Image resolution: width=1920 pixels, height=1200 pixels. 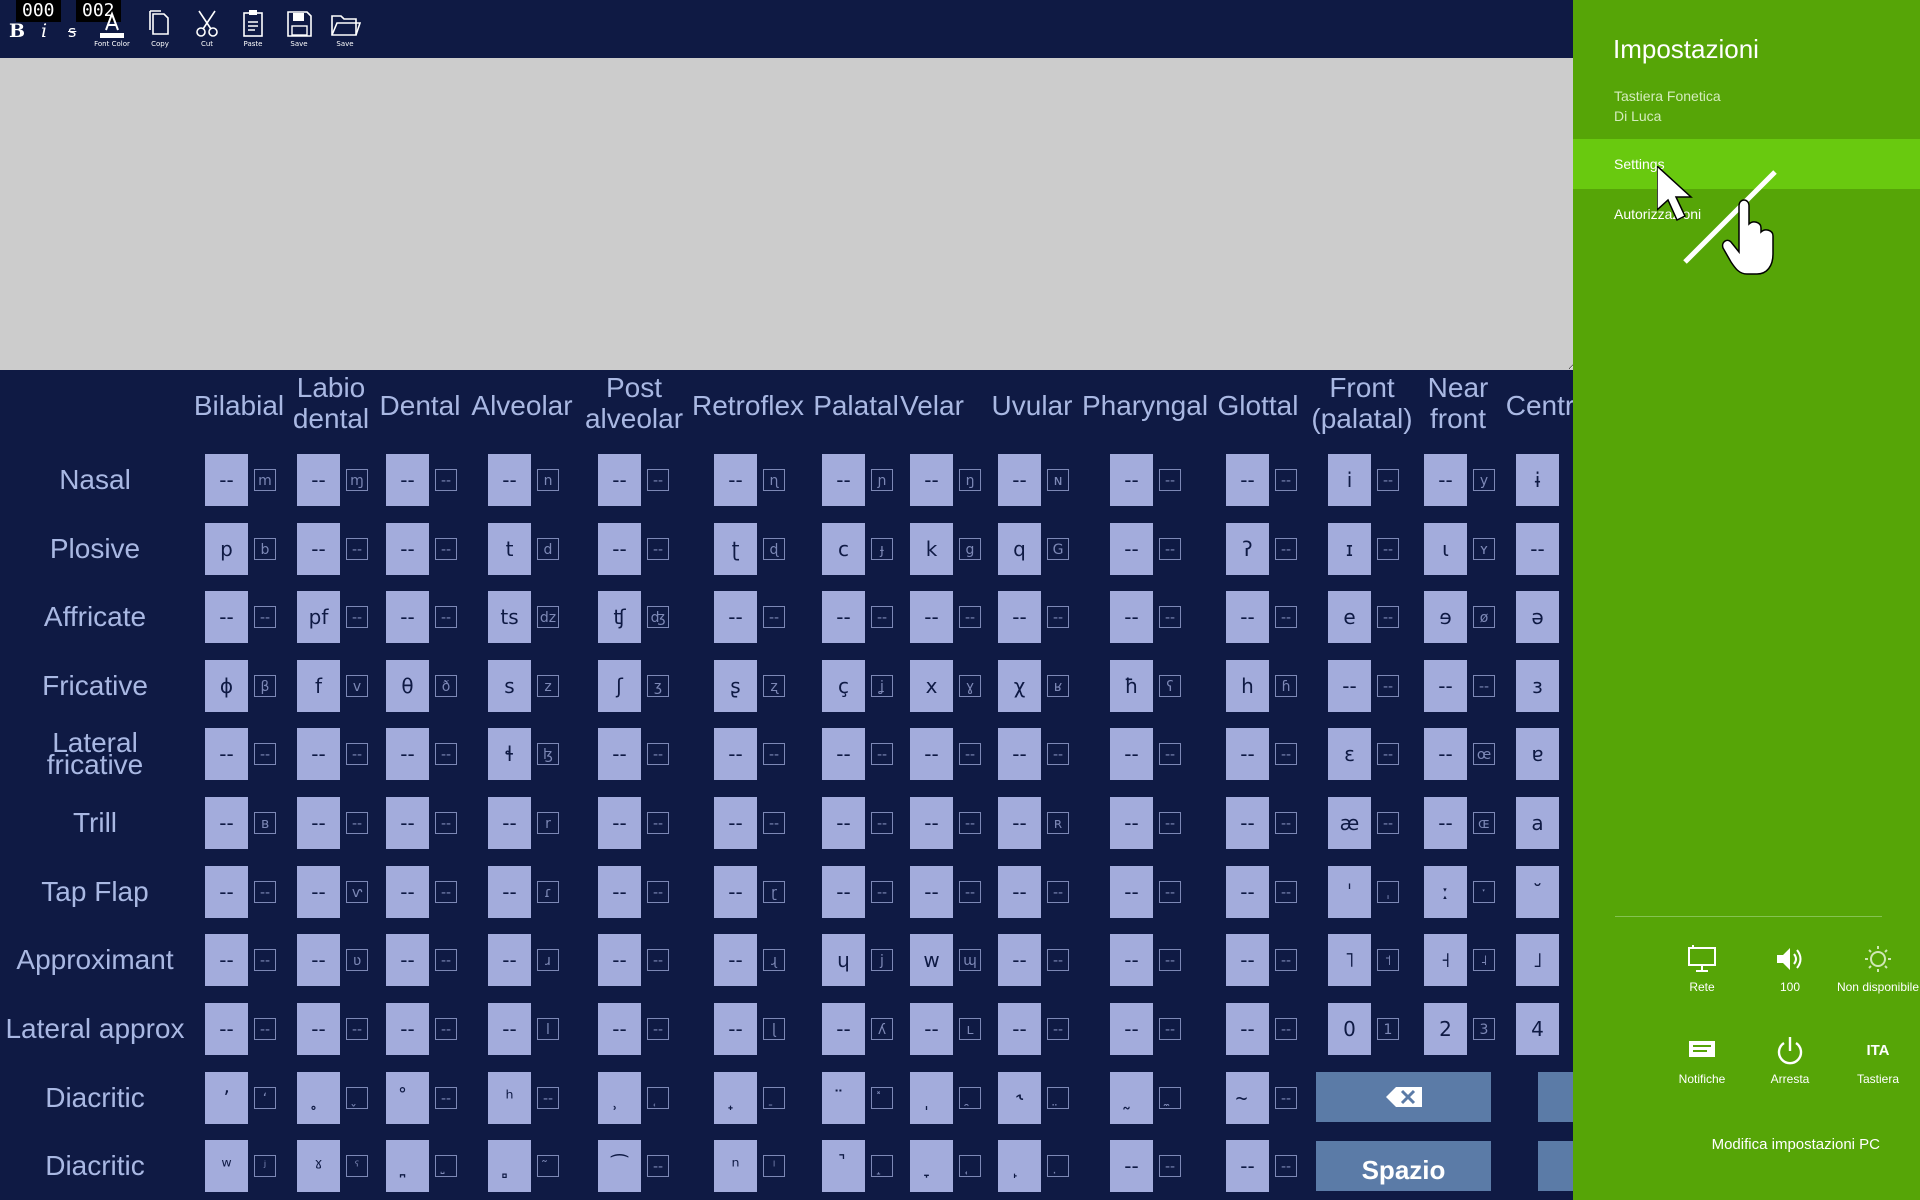 What do you see at coordinates (1445, 892) in the screenshot?
I see `ipa-key: ː` at bounding box center [1445, 892].